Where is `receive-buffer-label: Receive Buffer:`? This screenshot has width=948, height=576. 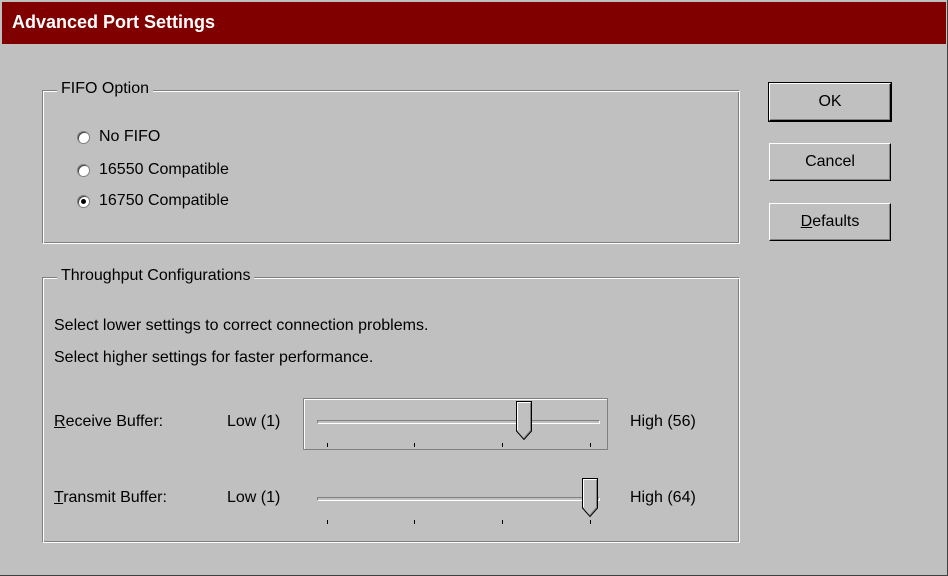 receive-buffer-label: Receive Buffer: is located at coordinates (108, 422).